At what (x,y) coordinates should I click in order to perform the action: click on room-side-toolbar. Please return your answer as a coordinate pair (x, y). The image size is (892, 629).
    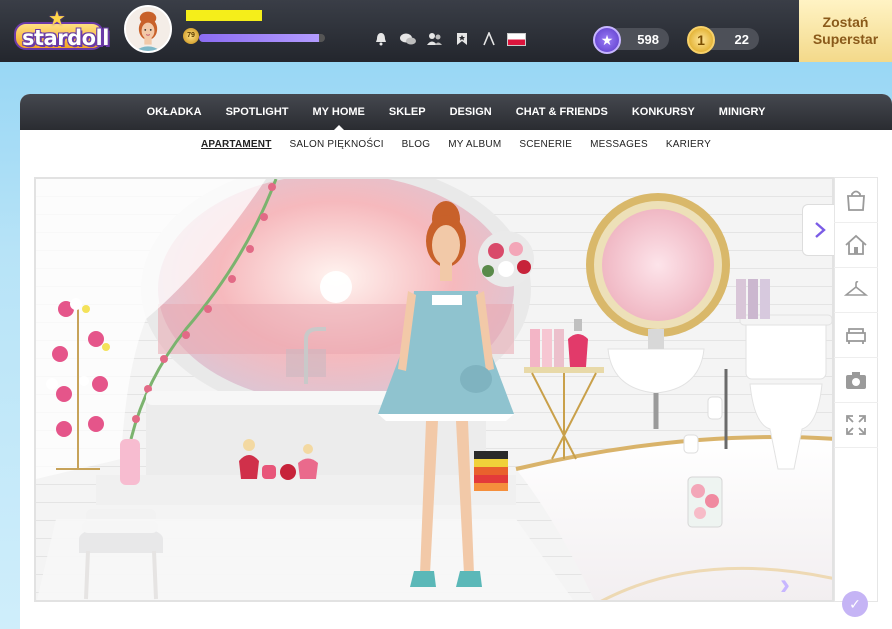
    Looking at the image, I should click on (856, 389).